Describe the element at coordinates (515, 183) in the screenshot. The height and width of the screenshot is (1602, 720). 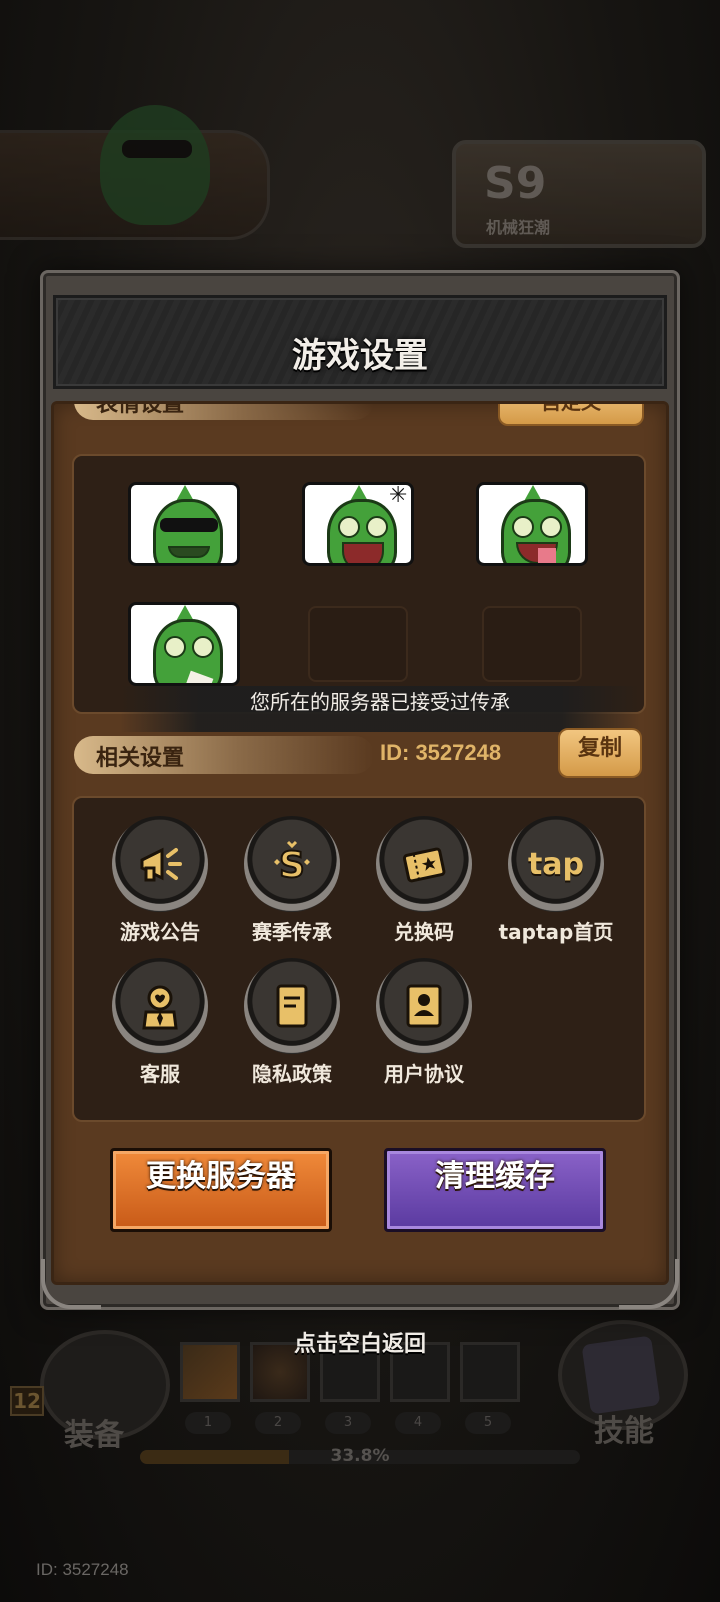
I see `season-code: S9` at that location.